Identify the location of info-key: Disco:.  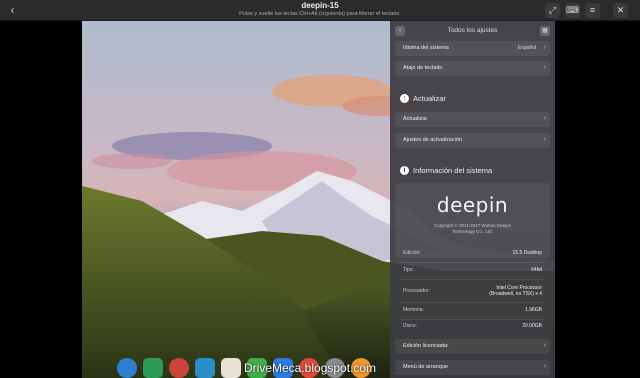
(410, 326).